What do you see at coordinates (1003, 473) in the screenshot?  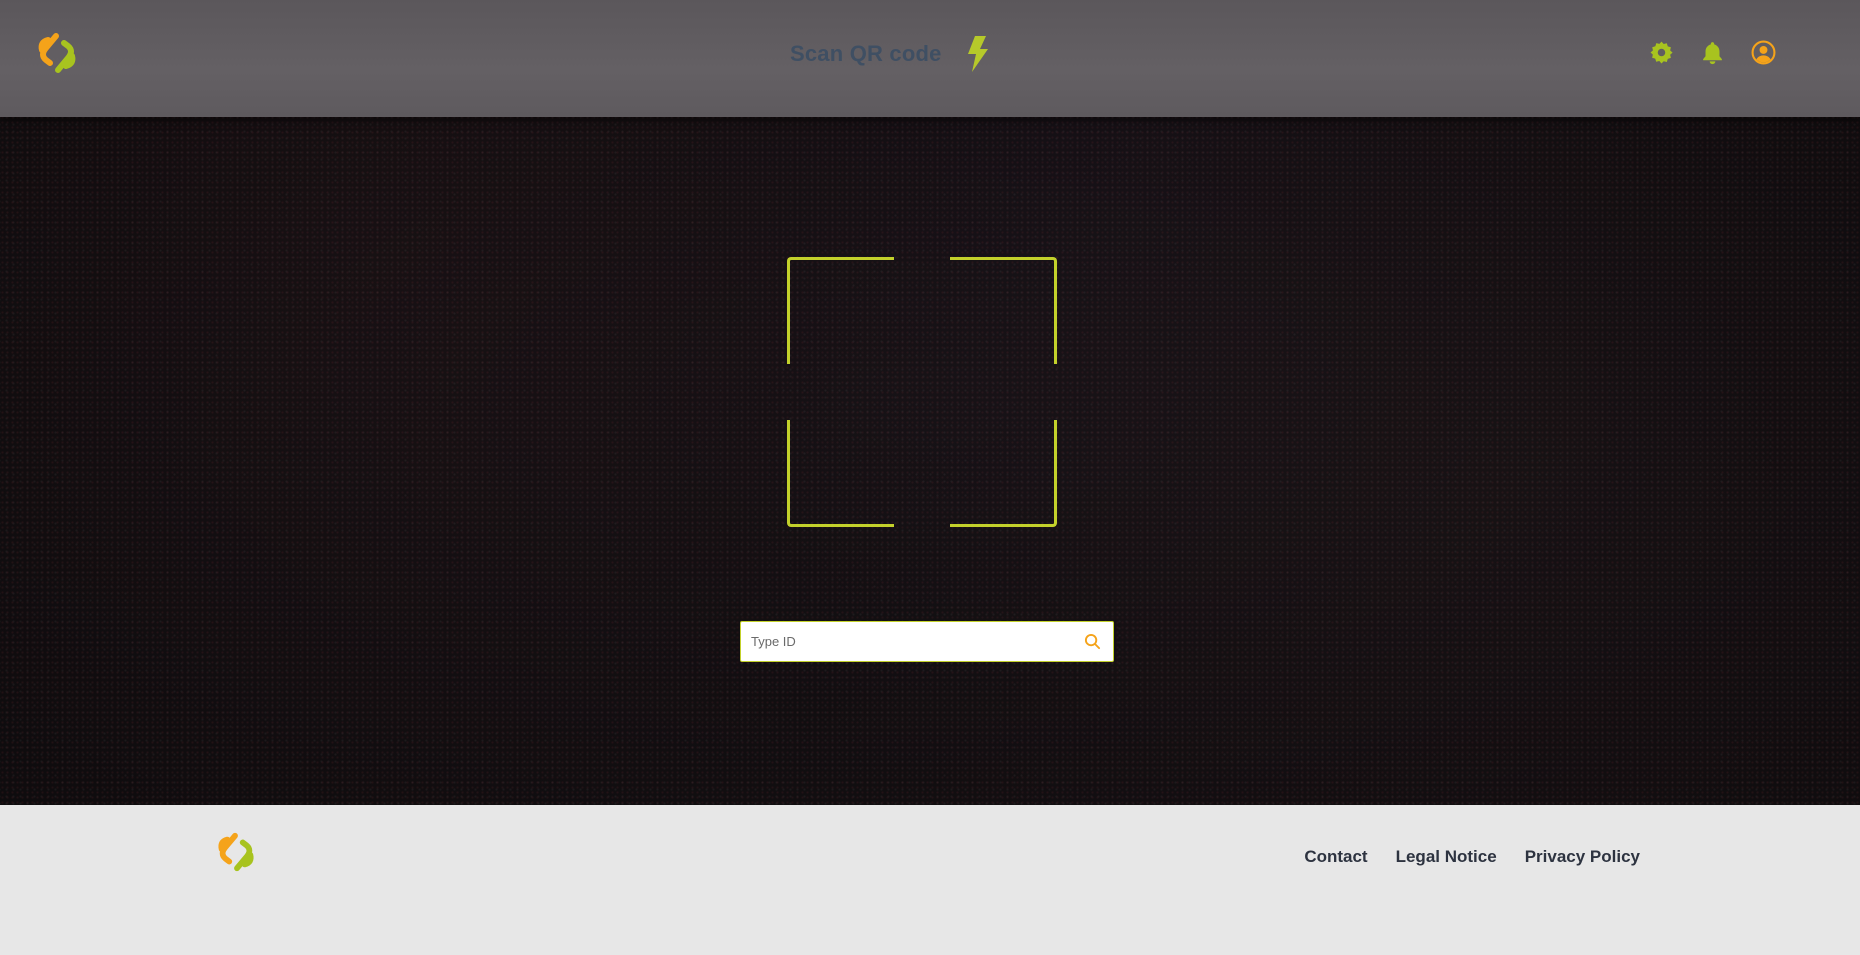 I see `scan-frame-corner-bottom-right` at bounding box center [1003, 473].